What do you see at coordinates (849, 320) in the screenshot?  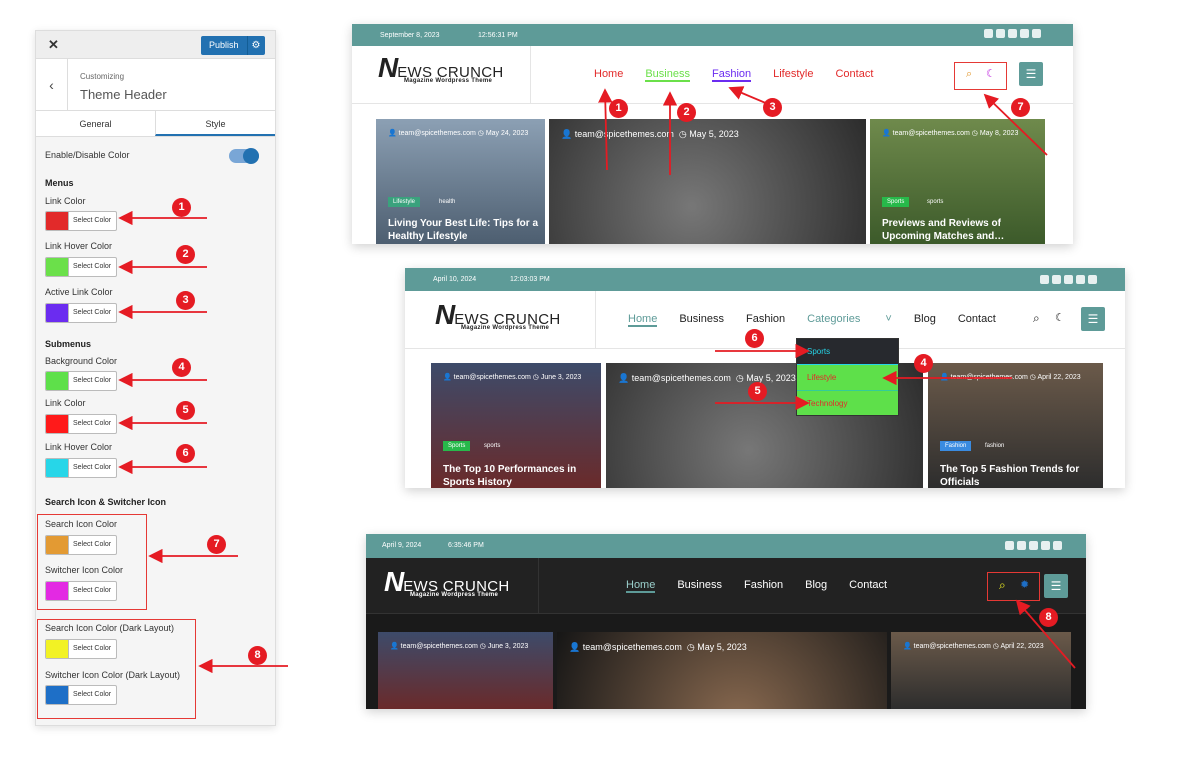 I see `nav-categories: Categories ˅` at bounding box center [849, 320].